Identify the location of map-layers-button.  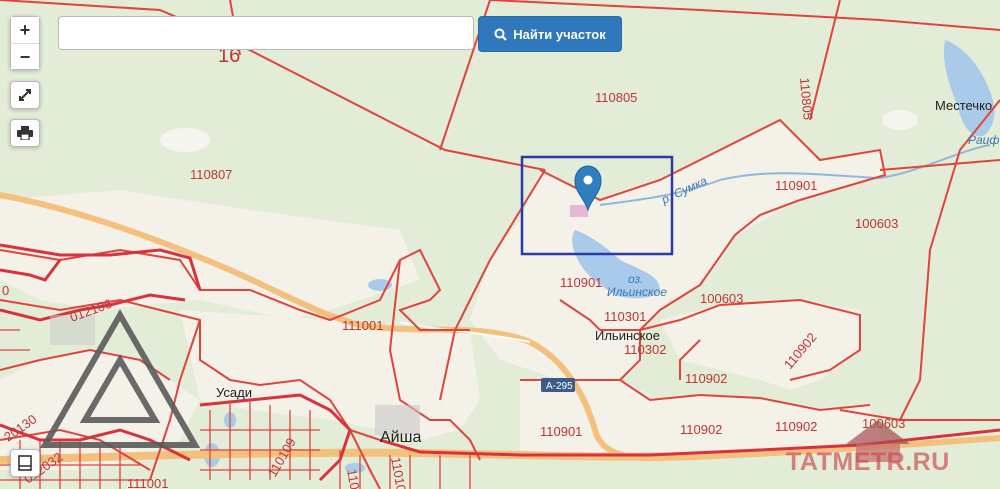
(25, 463).